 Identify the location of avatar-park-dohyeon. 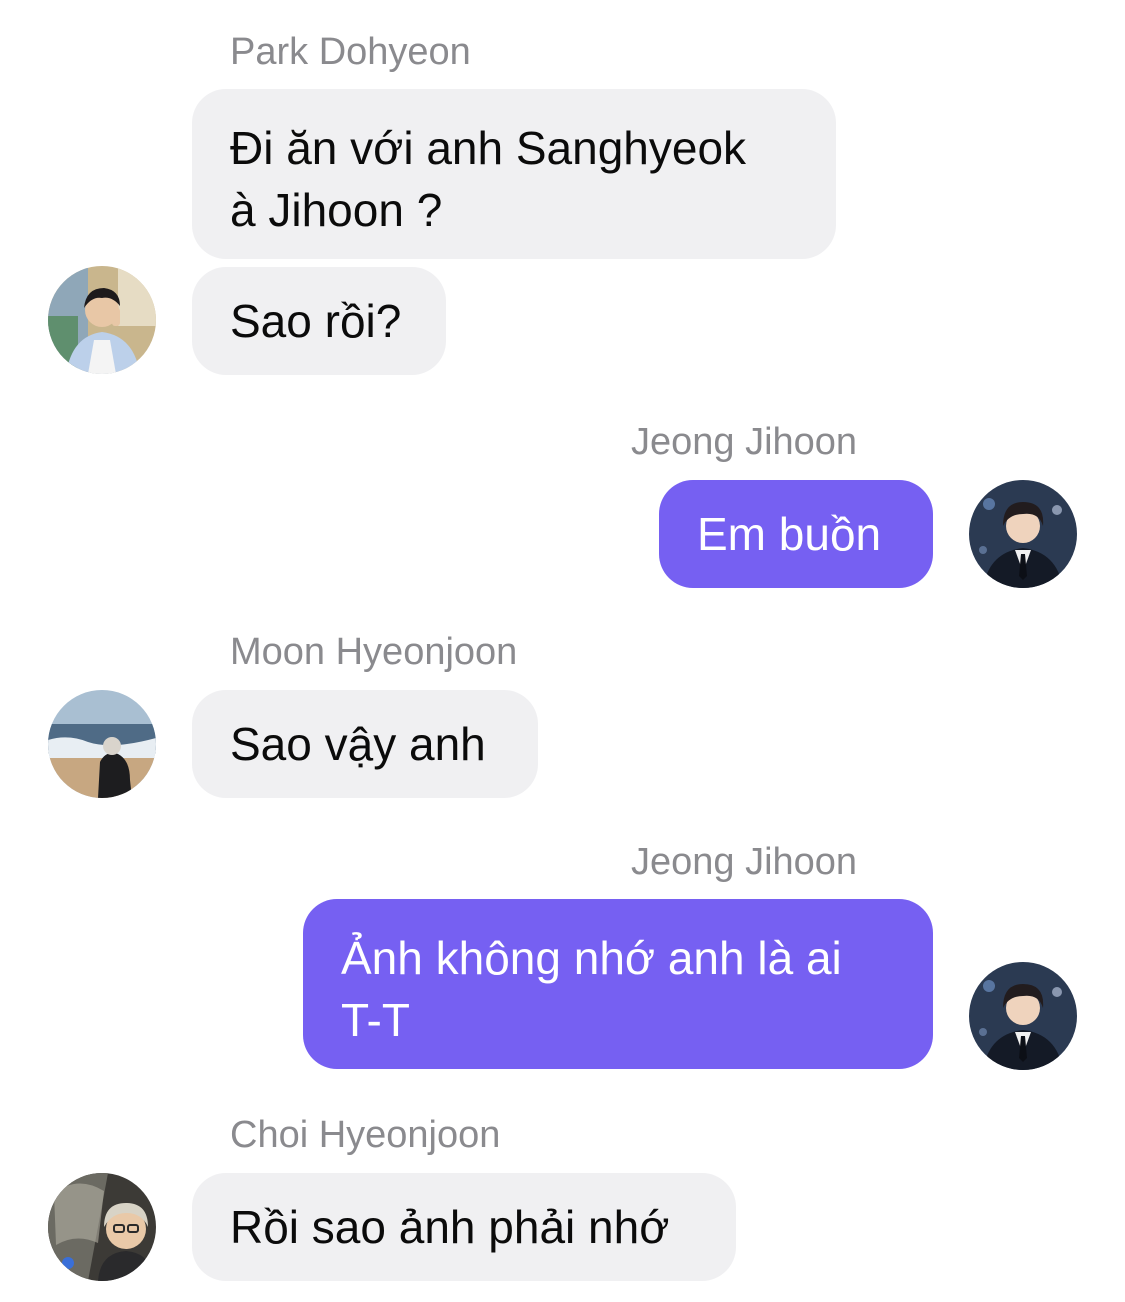
(102, 320).